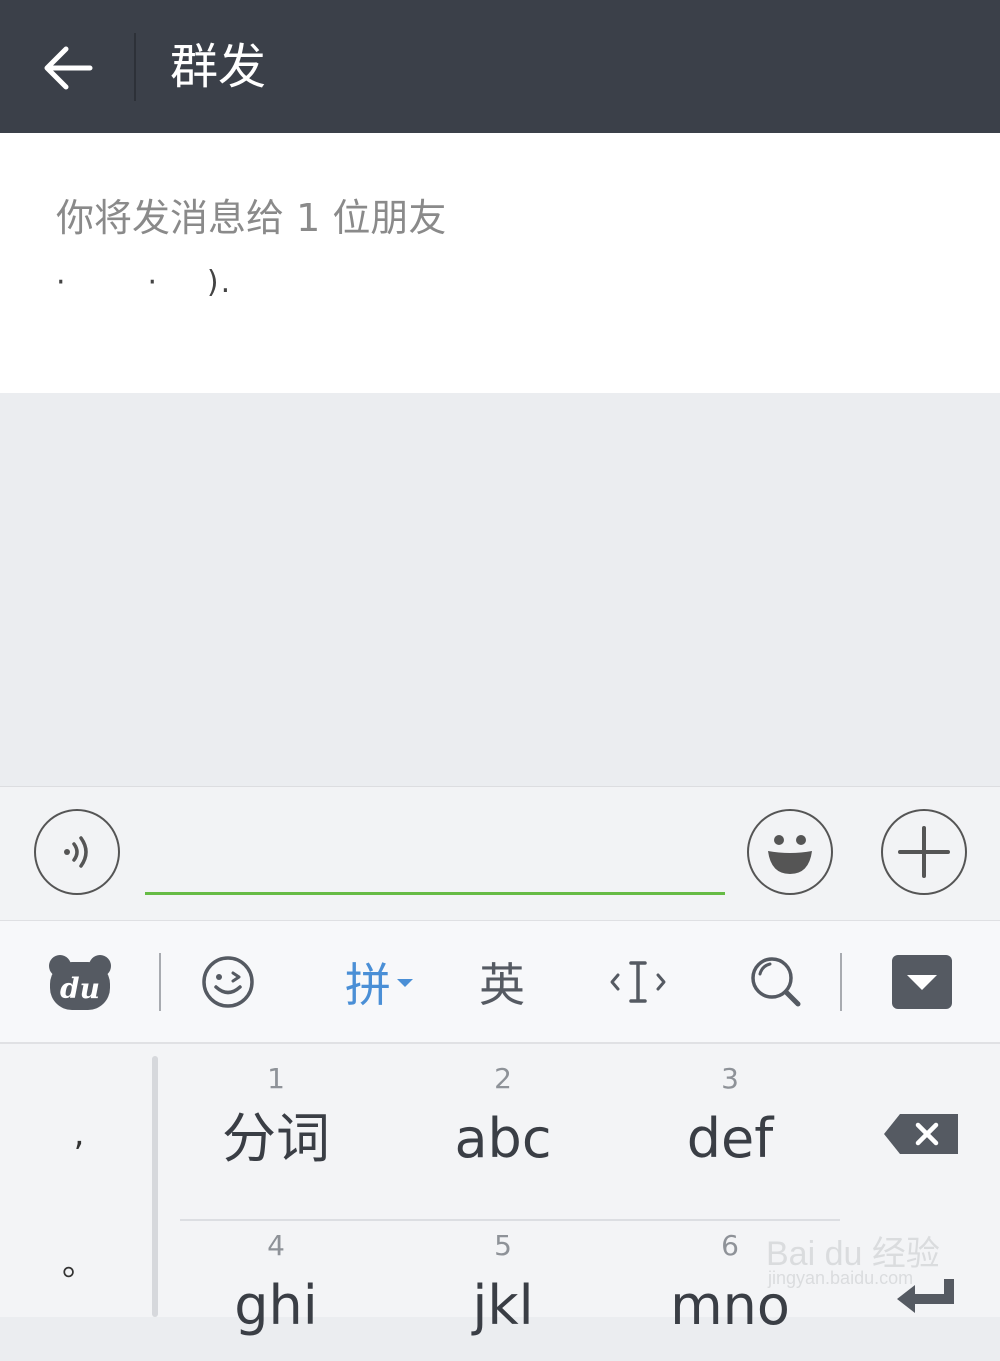 This screenshot has width=1000, height=1361. I want to click on collapse-keyboard-icon, so click(922, 982).